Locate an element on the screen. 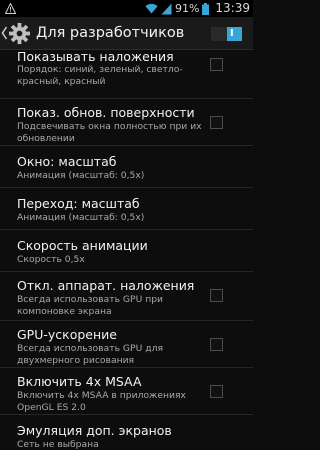  setting-summary: Сеть не выбрана is located at coordinates (58, 444).